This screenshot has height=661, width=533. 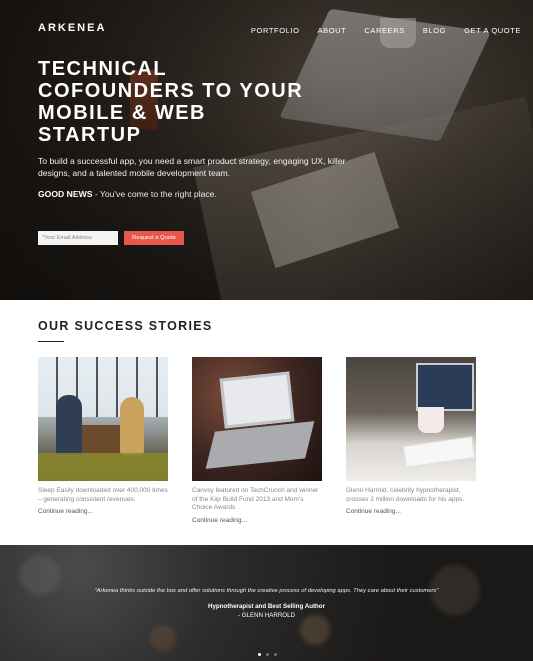 What do you see at coordinates (125, 326) in the screenshot?
I see `section-heading: OUR SUCCESS STORIES` at bounding box center [125, 326].